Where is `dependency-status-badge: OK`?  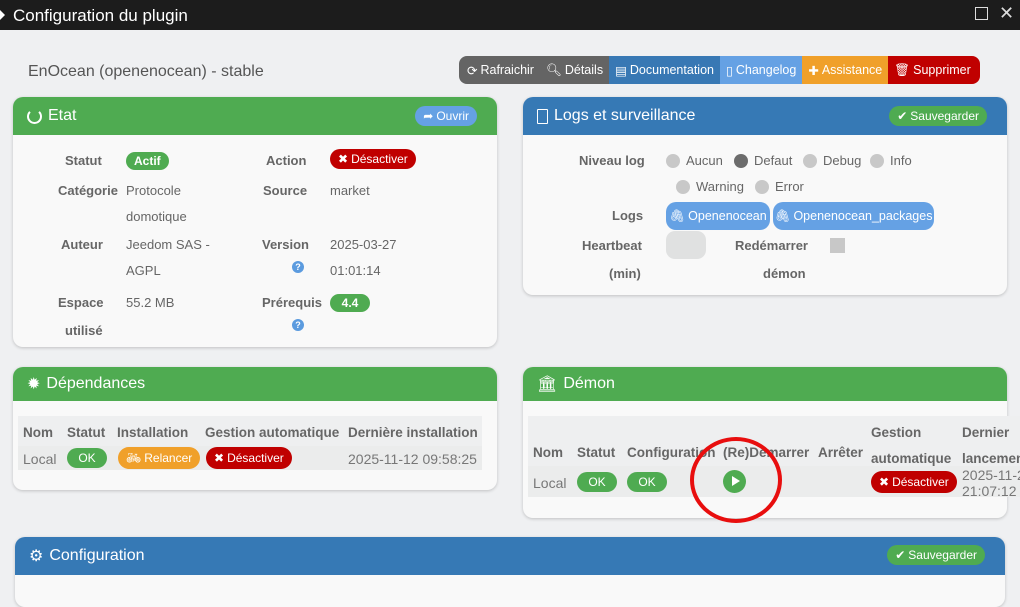
dependency-status-badge: OK is located at coordinates (87, 458).